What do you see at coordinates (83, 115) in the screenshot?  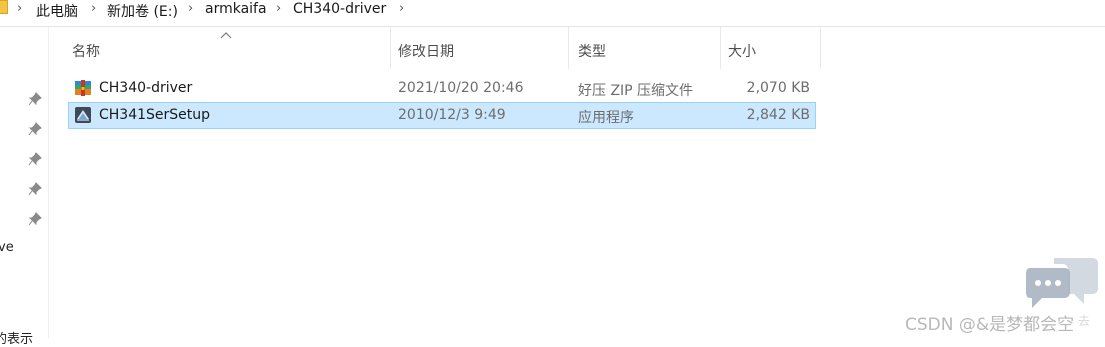 I see `installer-app-icon` at bounding box center [83, 115].